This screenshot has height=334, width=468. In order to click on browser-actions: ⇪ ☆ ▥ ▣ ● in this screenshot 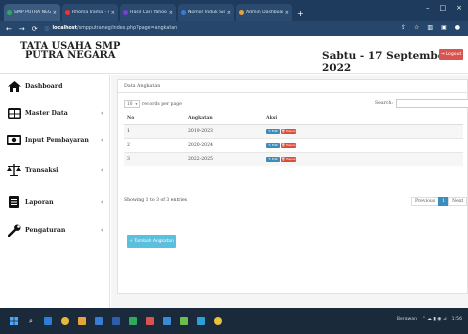, I will do `click(430, 27)`.